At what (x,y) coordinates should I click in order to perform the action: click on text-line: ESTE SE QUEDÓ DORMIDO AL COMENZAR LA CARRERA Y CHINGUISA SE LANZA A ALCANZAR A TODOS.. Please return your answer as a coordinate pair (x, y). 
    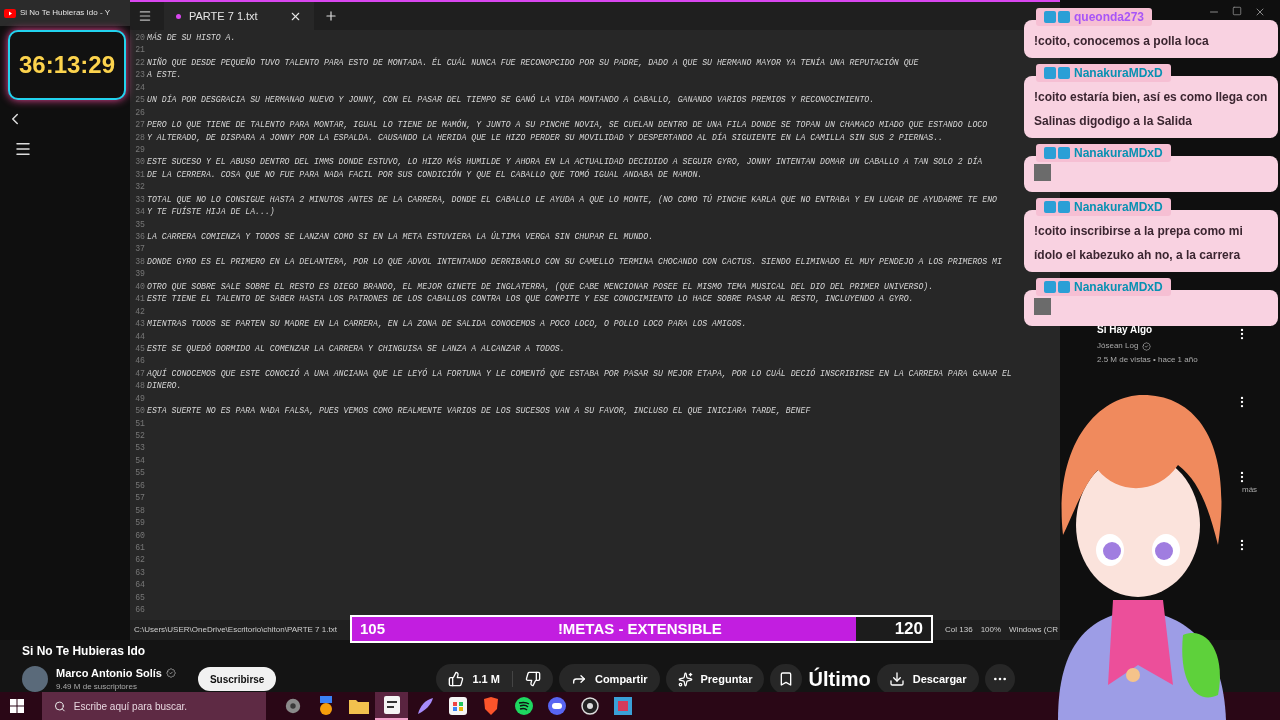
    Looking at the image, I should click on (356, 348).